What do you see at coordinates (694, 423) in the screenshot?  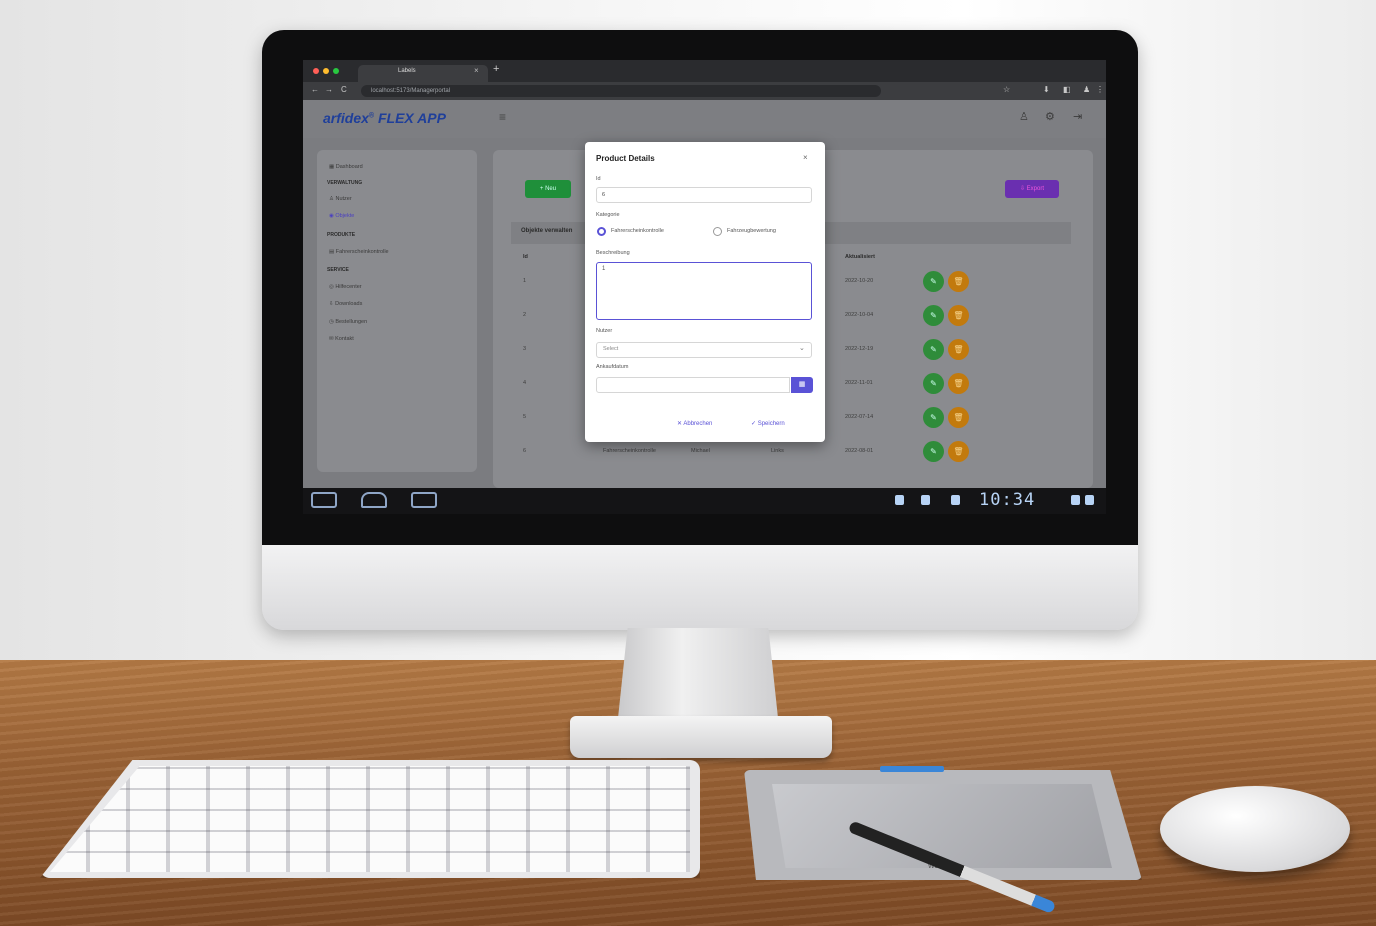 I see `cancel-button: ✕ Abbrechen` at bounding box center [694, 423].